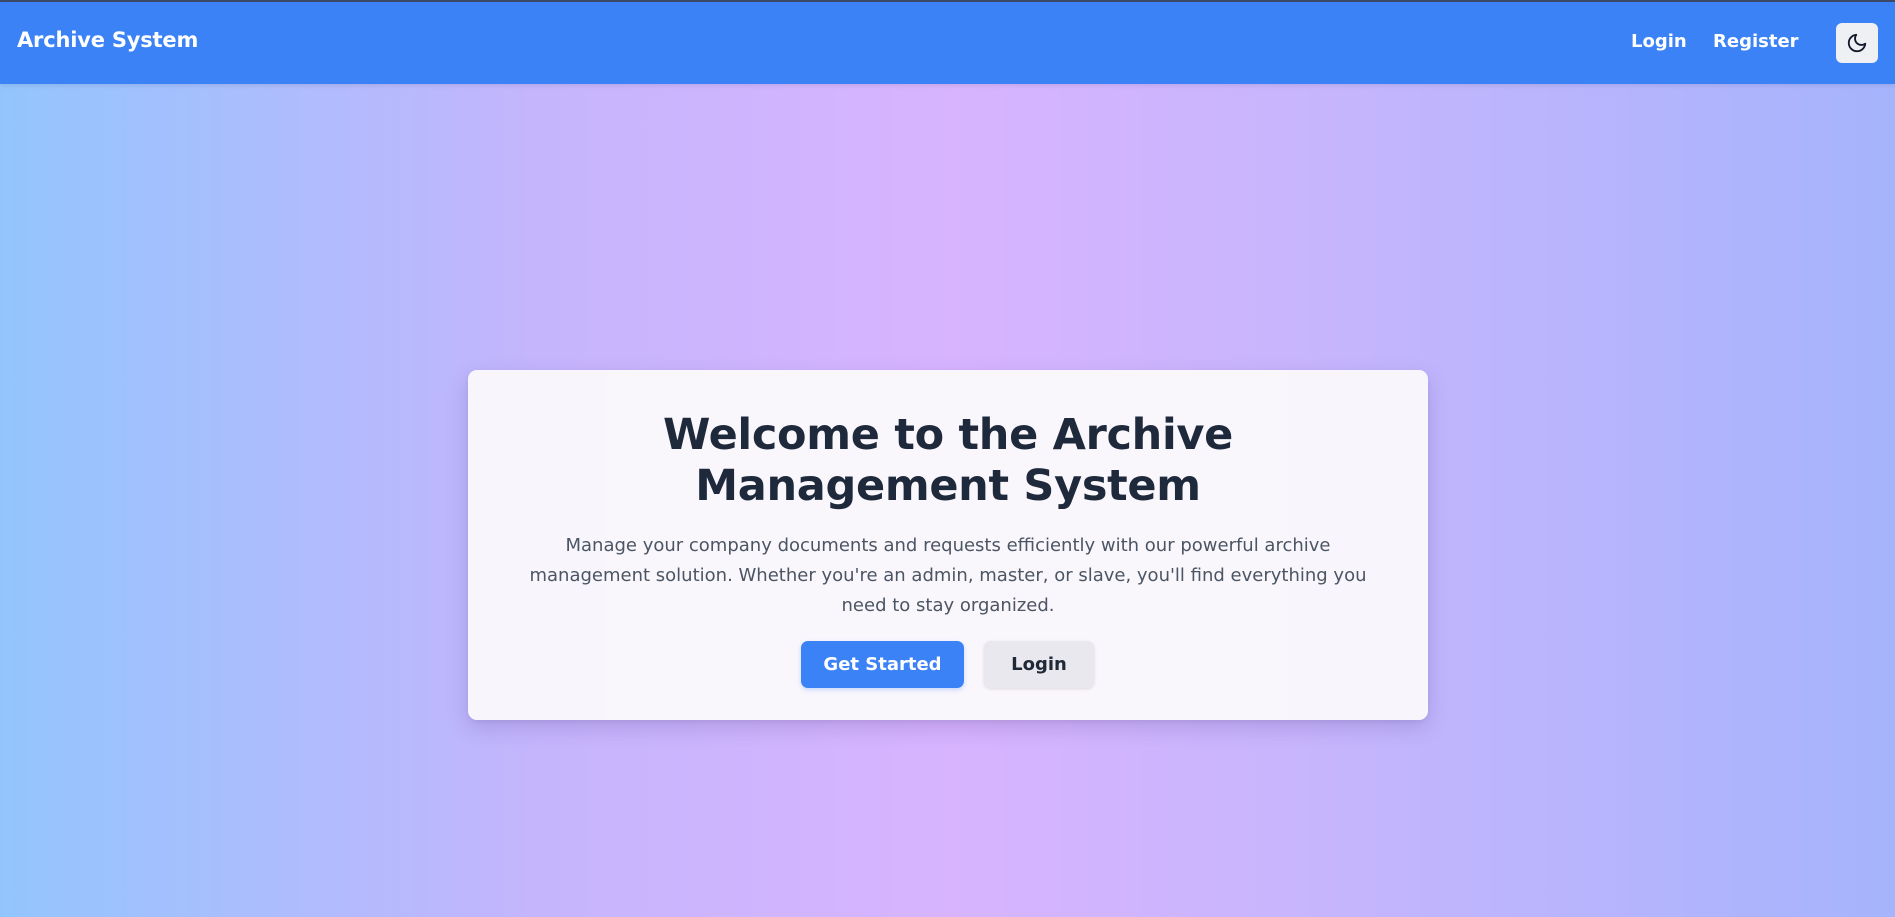 The width and height of the screenshot is (1895, 917). What do you see at coordinates (1659, 41) in the screenshot?
I see `nav-login-link: Login` at bounding box center [1659, 41].